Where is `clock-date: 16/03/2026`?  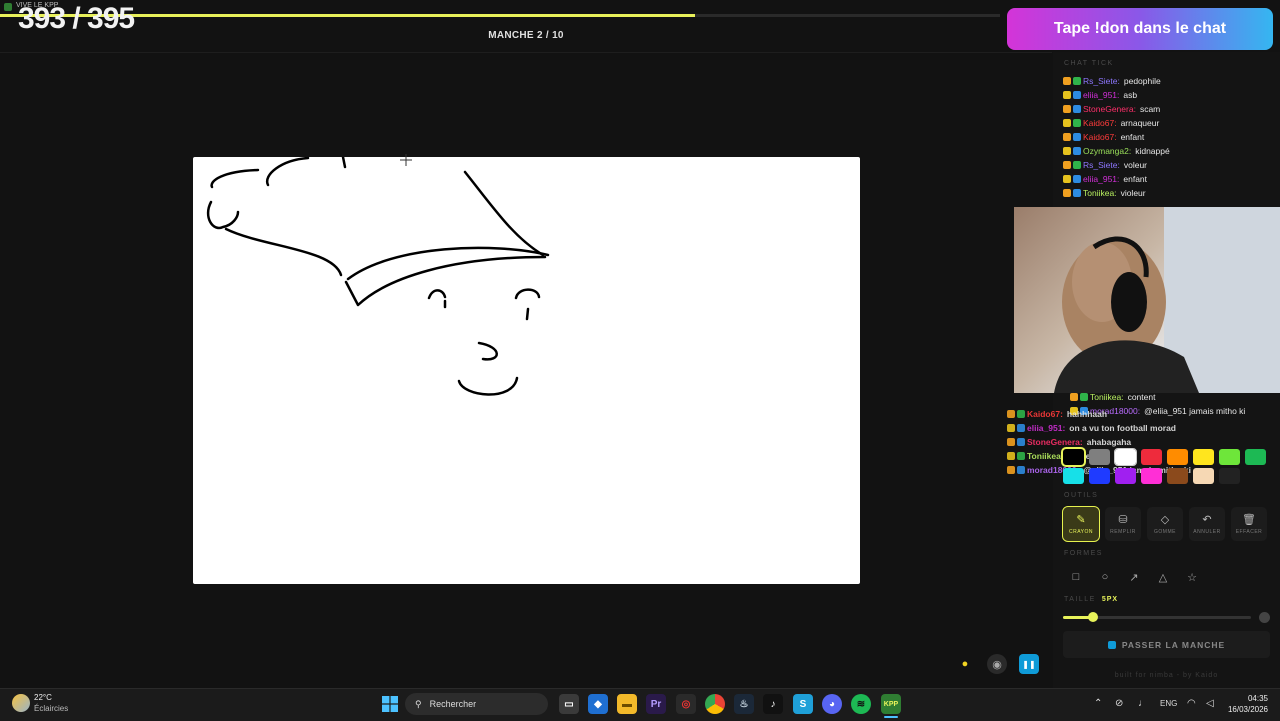 clock-date: 16/03/2026 is located at coordinates (1247, 709).